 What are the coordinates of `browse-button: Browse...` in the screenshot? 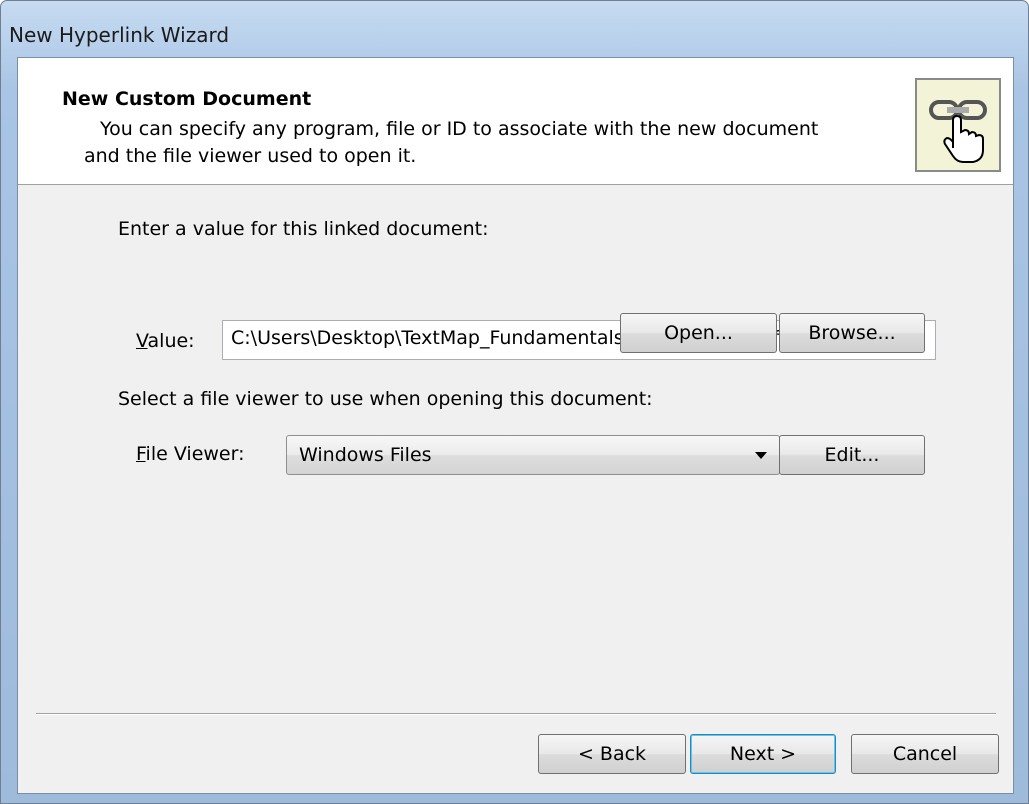 It's located at (852, 333).